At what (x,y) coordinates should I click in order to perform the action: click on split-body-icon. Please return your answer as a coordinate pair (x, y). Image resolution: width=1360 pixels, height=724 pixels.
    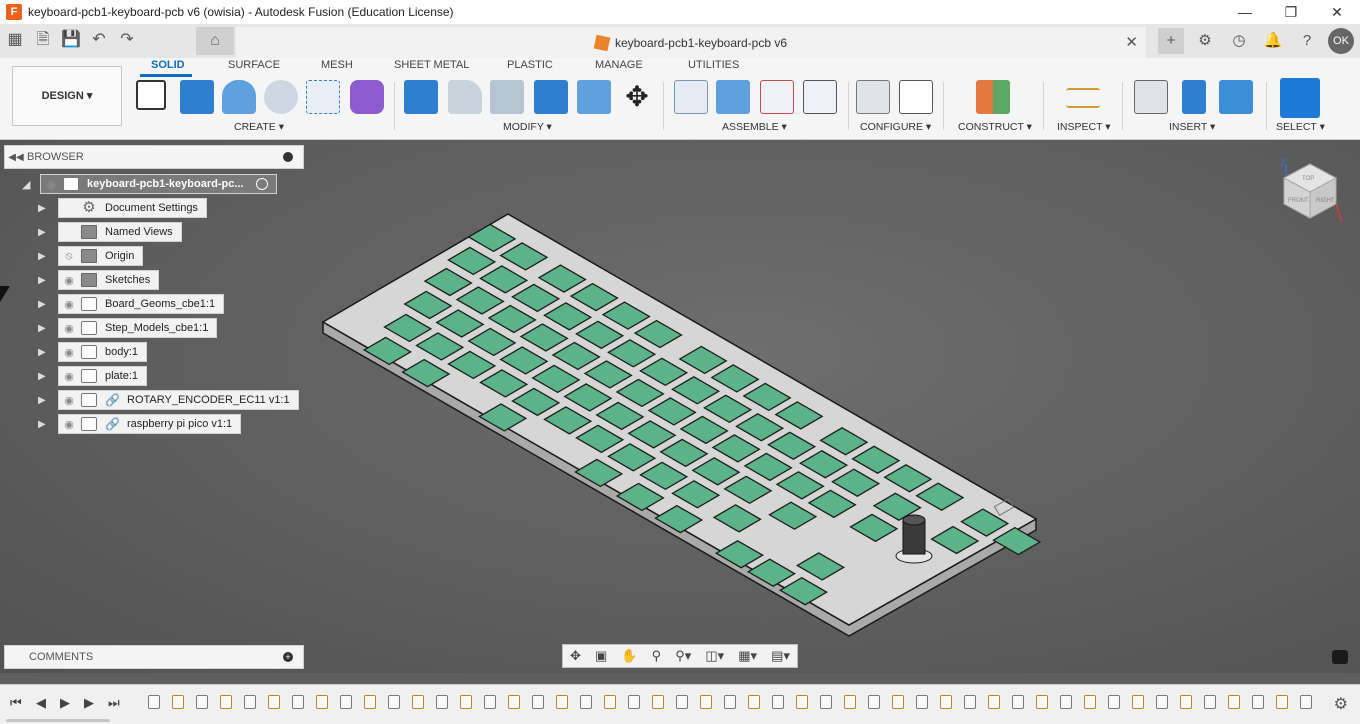
    Looking at the image, I should click on (594, 97).